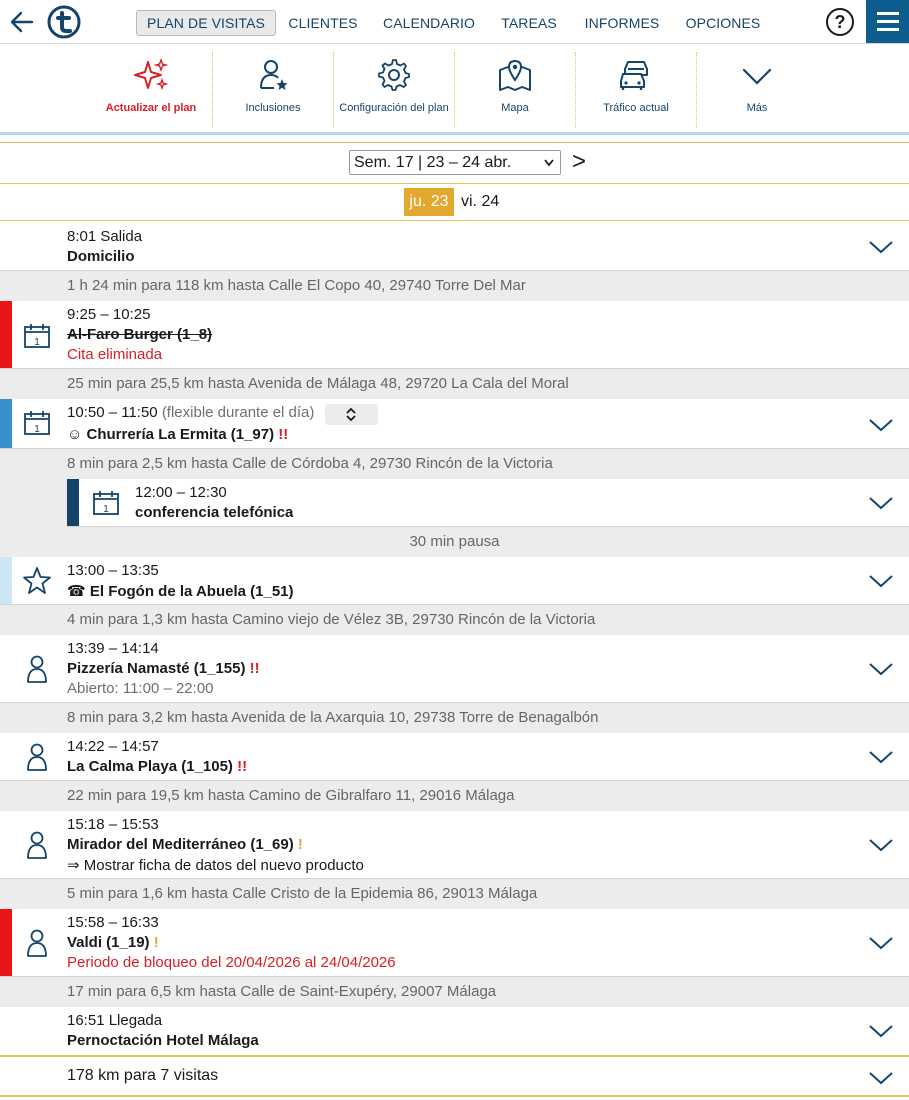 Image resolution: width=909 pixels, height=1100 pixels. I want to click on current-traffic-button: Tráfico actual, so click(636, 90).